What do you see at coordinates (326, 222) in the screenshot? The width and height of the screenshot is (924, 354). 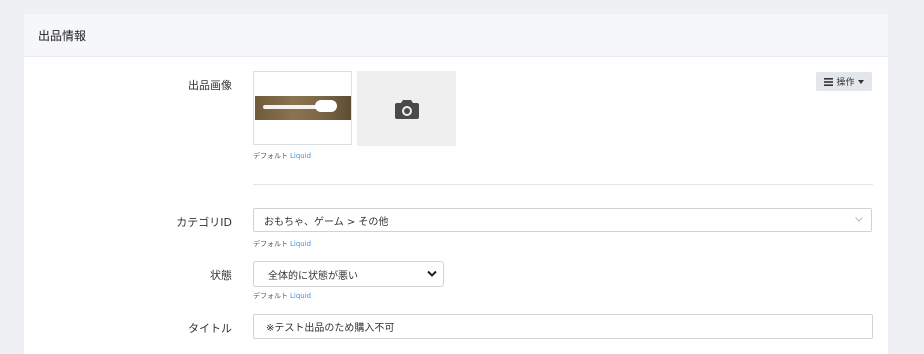 I see `category-value: おもちゃ、ゲーム > その他` at bounding box center [326, 222].